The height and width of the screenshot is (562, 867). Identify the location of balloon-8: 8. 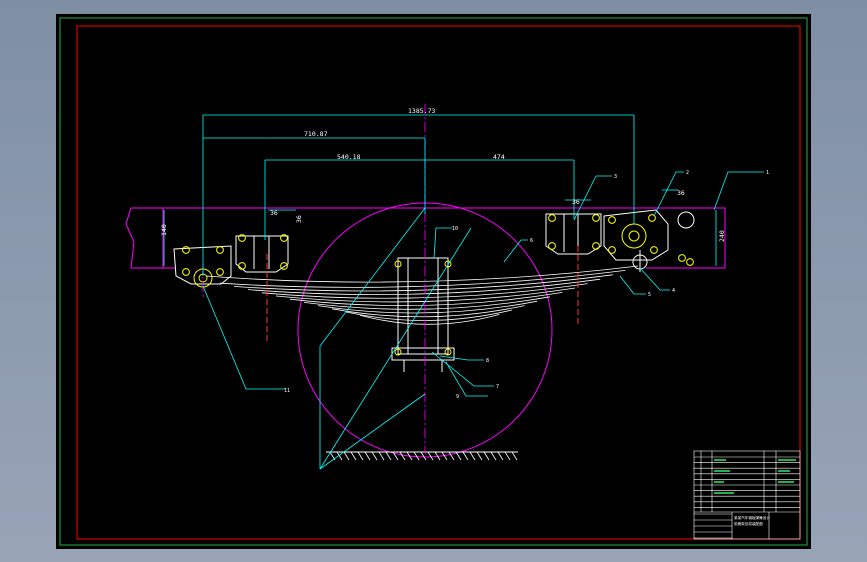
(487, 361).